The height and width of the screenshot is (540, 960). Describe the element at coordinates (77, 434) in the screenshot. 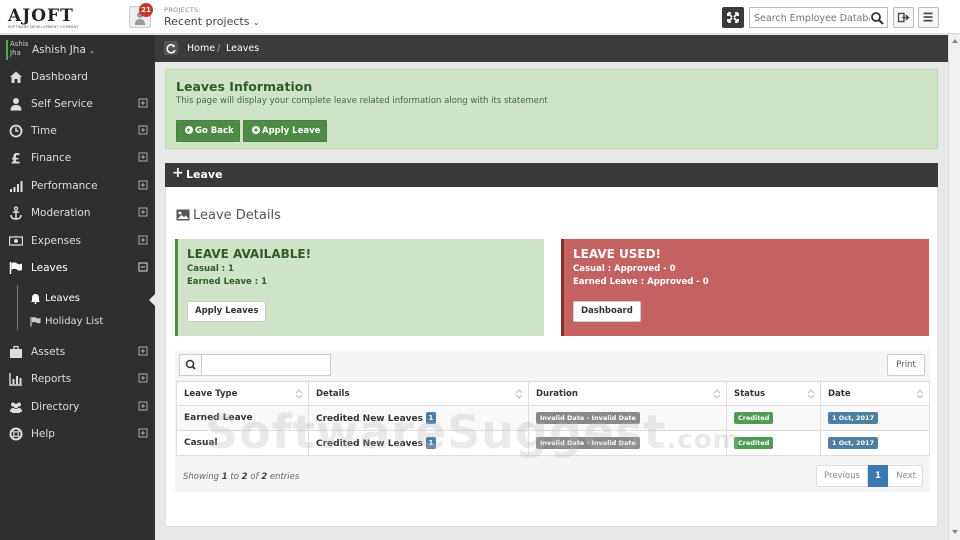

I see `sidebar-item-help: Help` at that location.